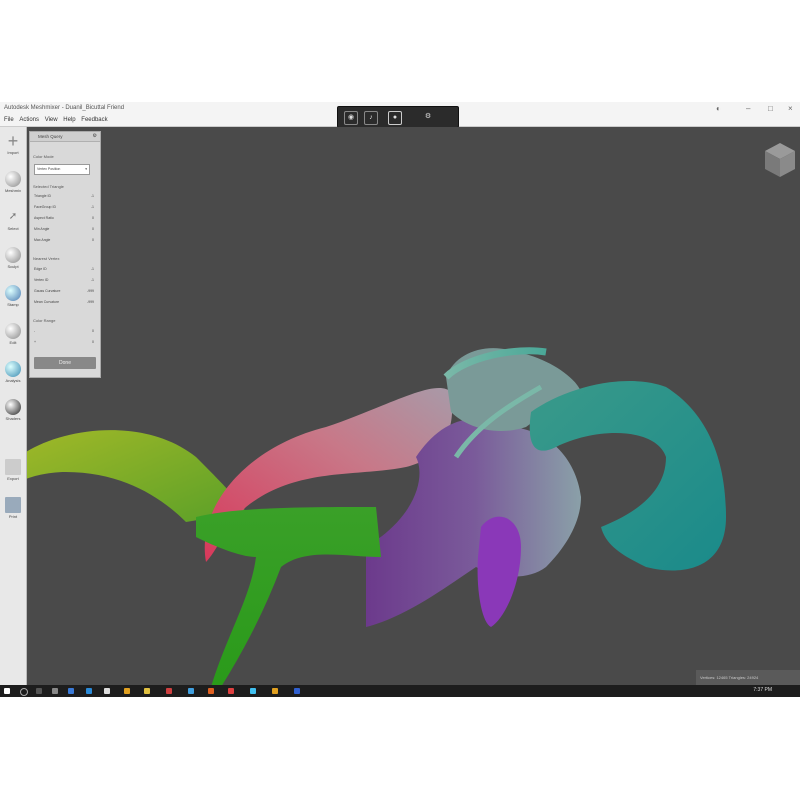 The image size is (800, 800). Describe the element at coordinates (50, 136) in the screenshot. I see `panel-title: Mesh Query` at that location.